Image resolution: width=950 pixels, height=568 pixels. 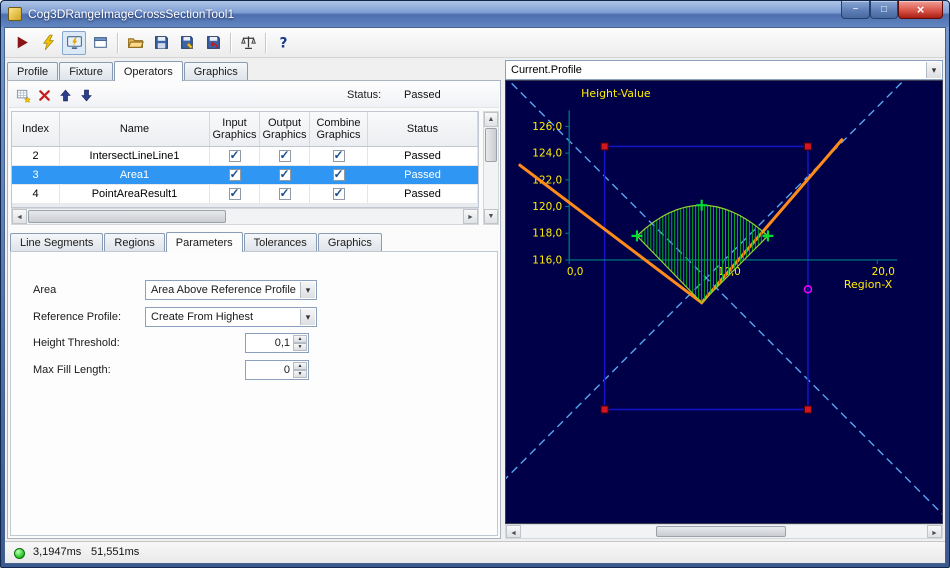 I want to click on operator-buttons, so click(x=55, y=95).